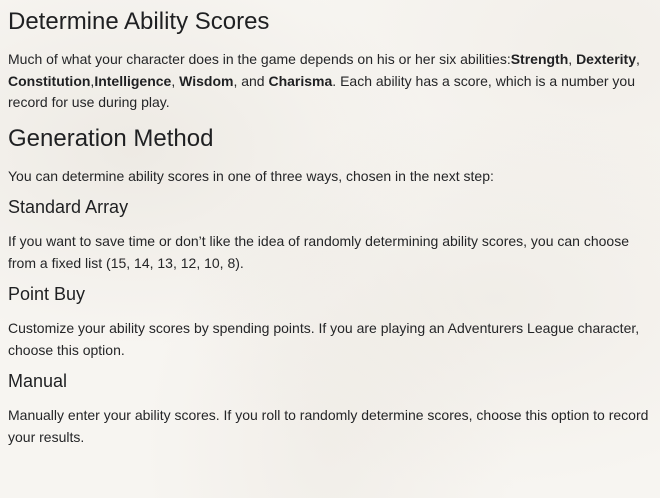 The height and width of the screenshot is (498, 660). What do you see at coordinates (47, 294) in the screenshot?
I see `point-buy-heading: Point Buy` at bounding box center [47, 294].